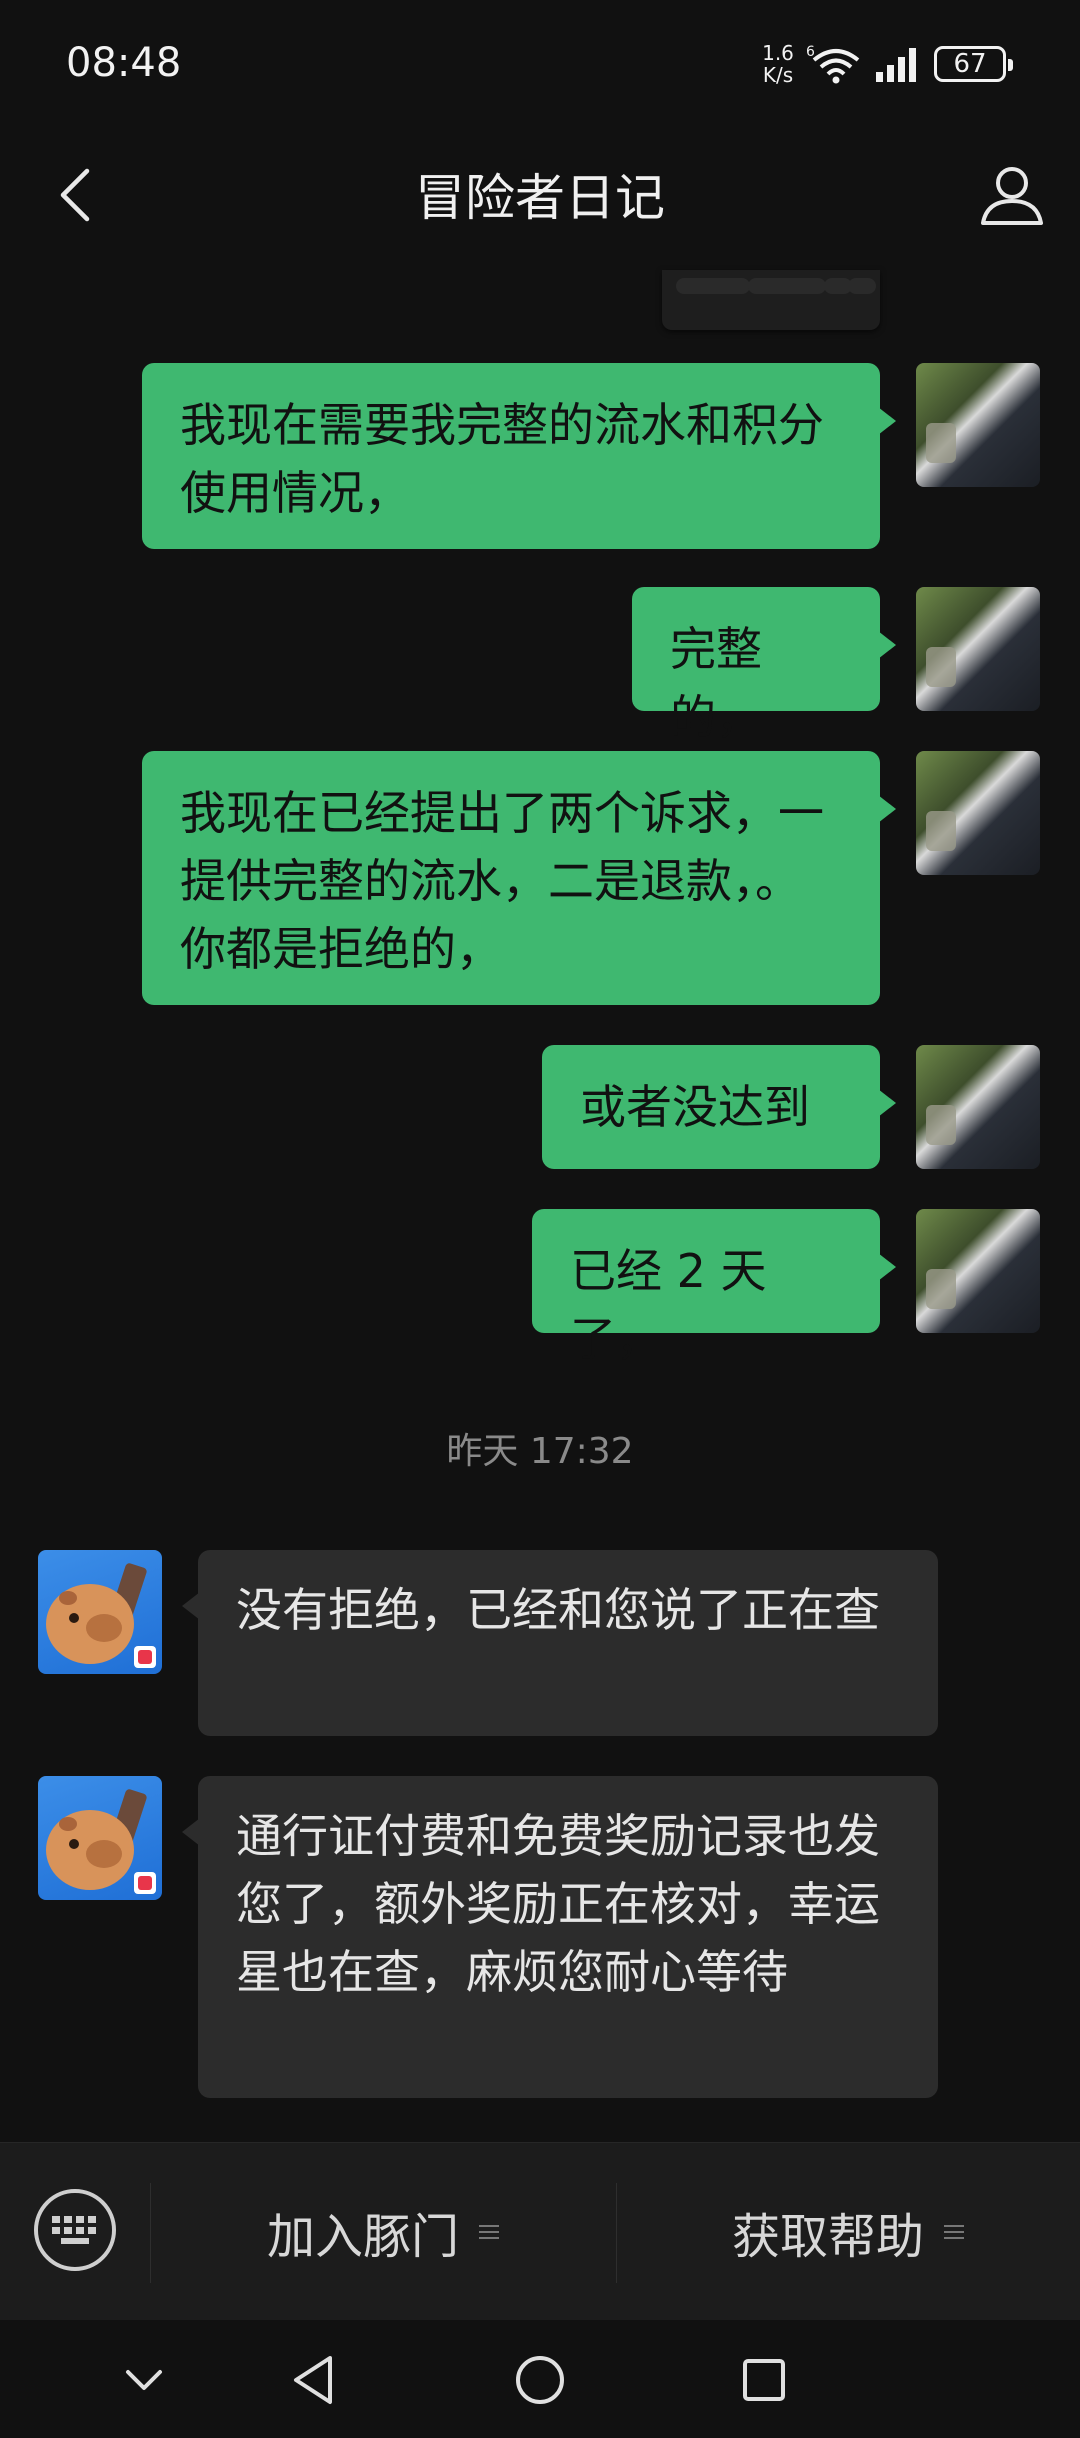 The height and width of the screenshot is (2438, 1080). I want to click on hide-keyboard-button, so click(144, 2380).